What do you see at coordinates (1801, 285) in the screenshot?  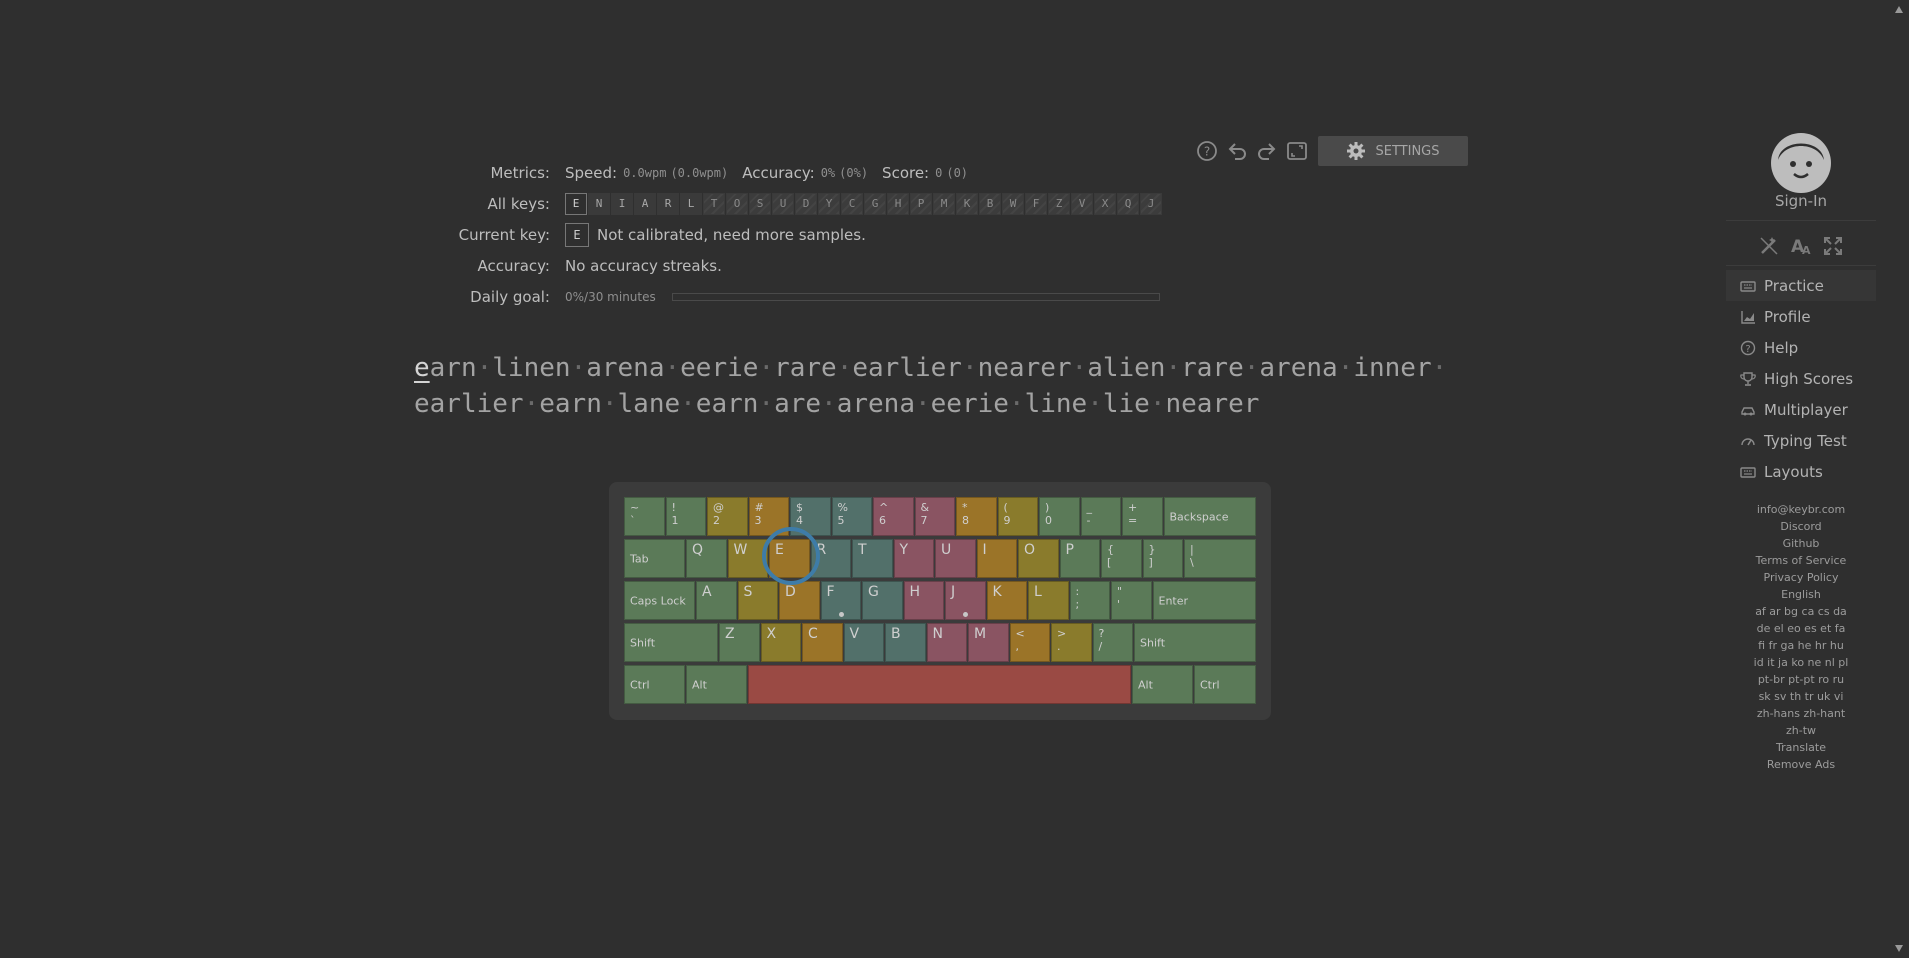 I see `nav-item-practice: Practice` at bounding box center [1801, 285].